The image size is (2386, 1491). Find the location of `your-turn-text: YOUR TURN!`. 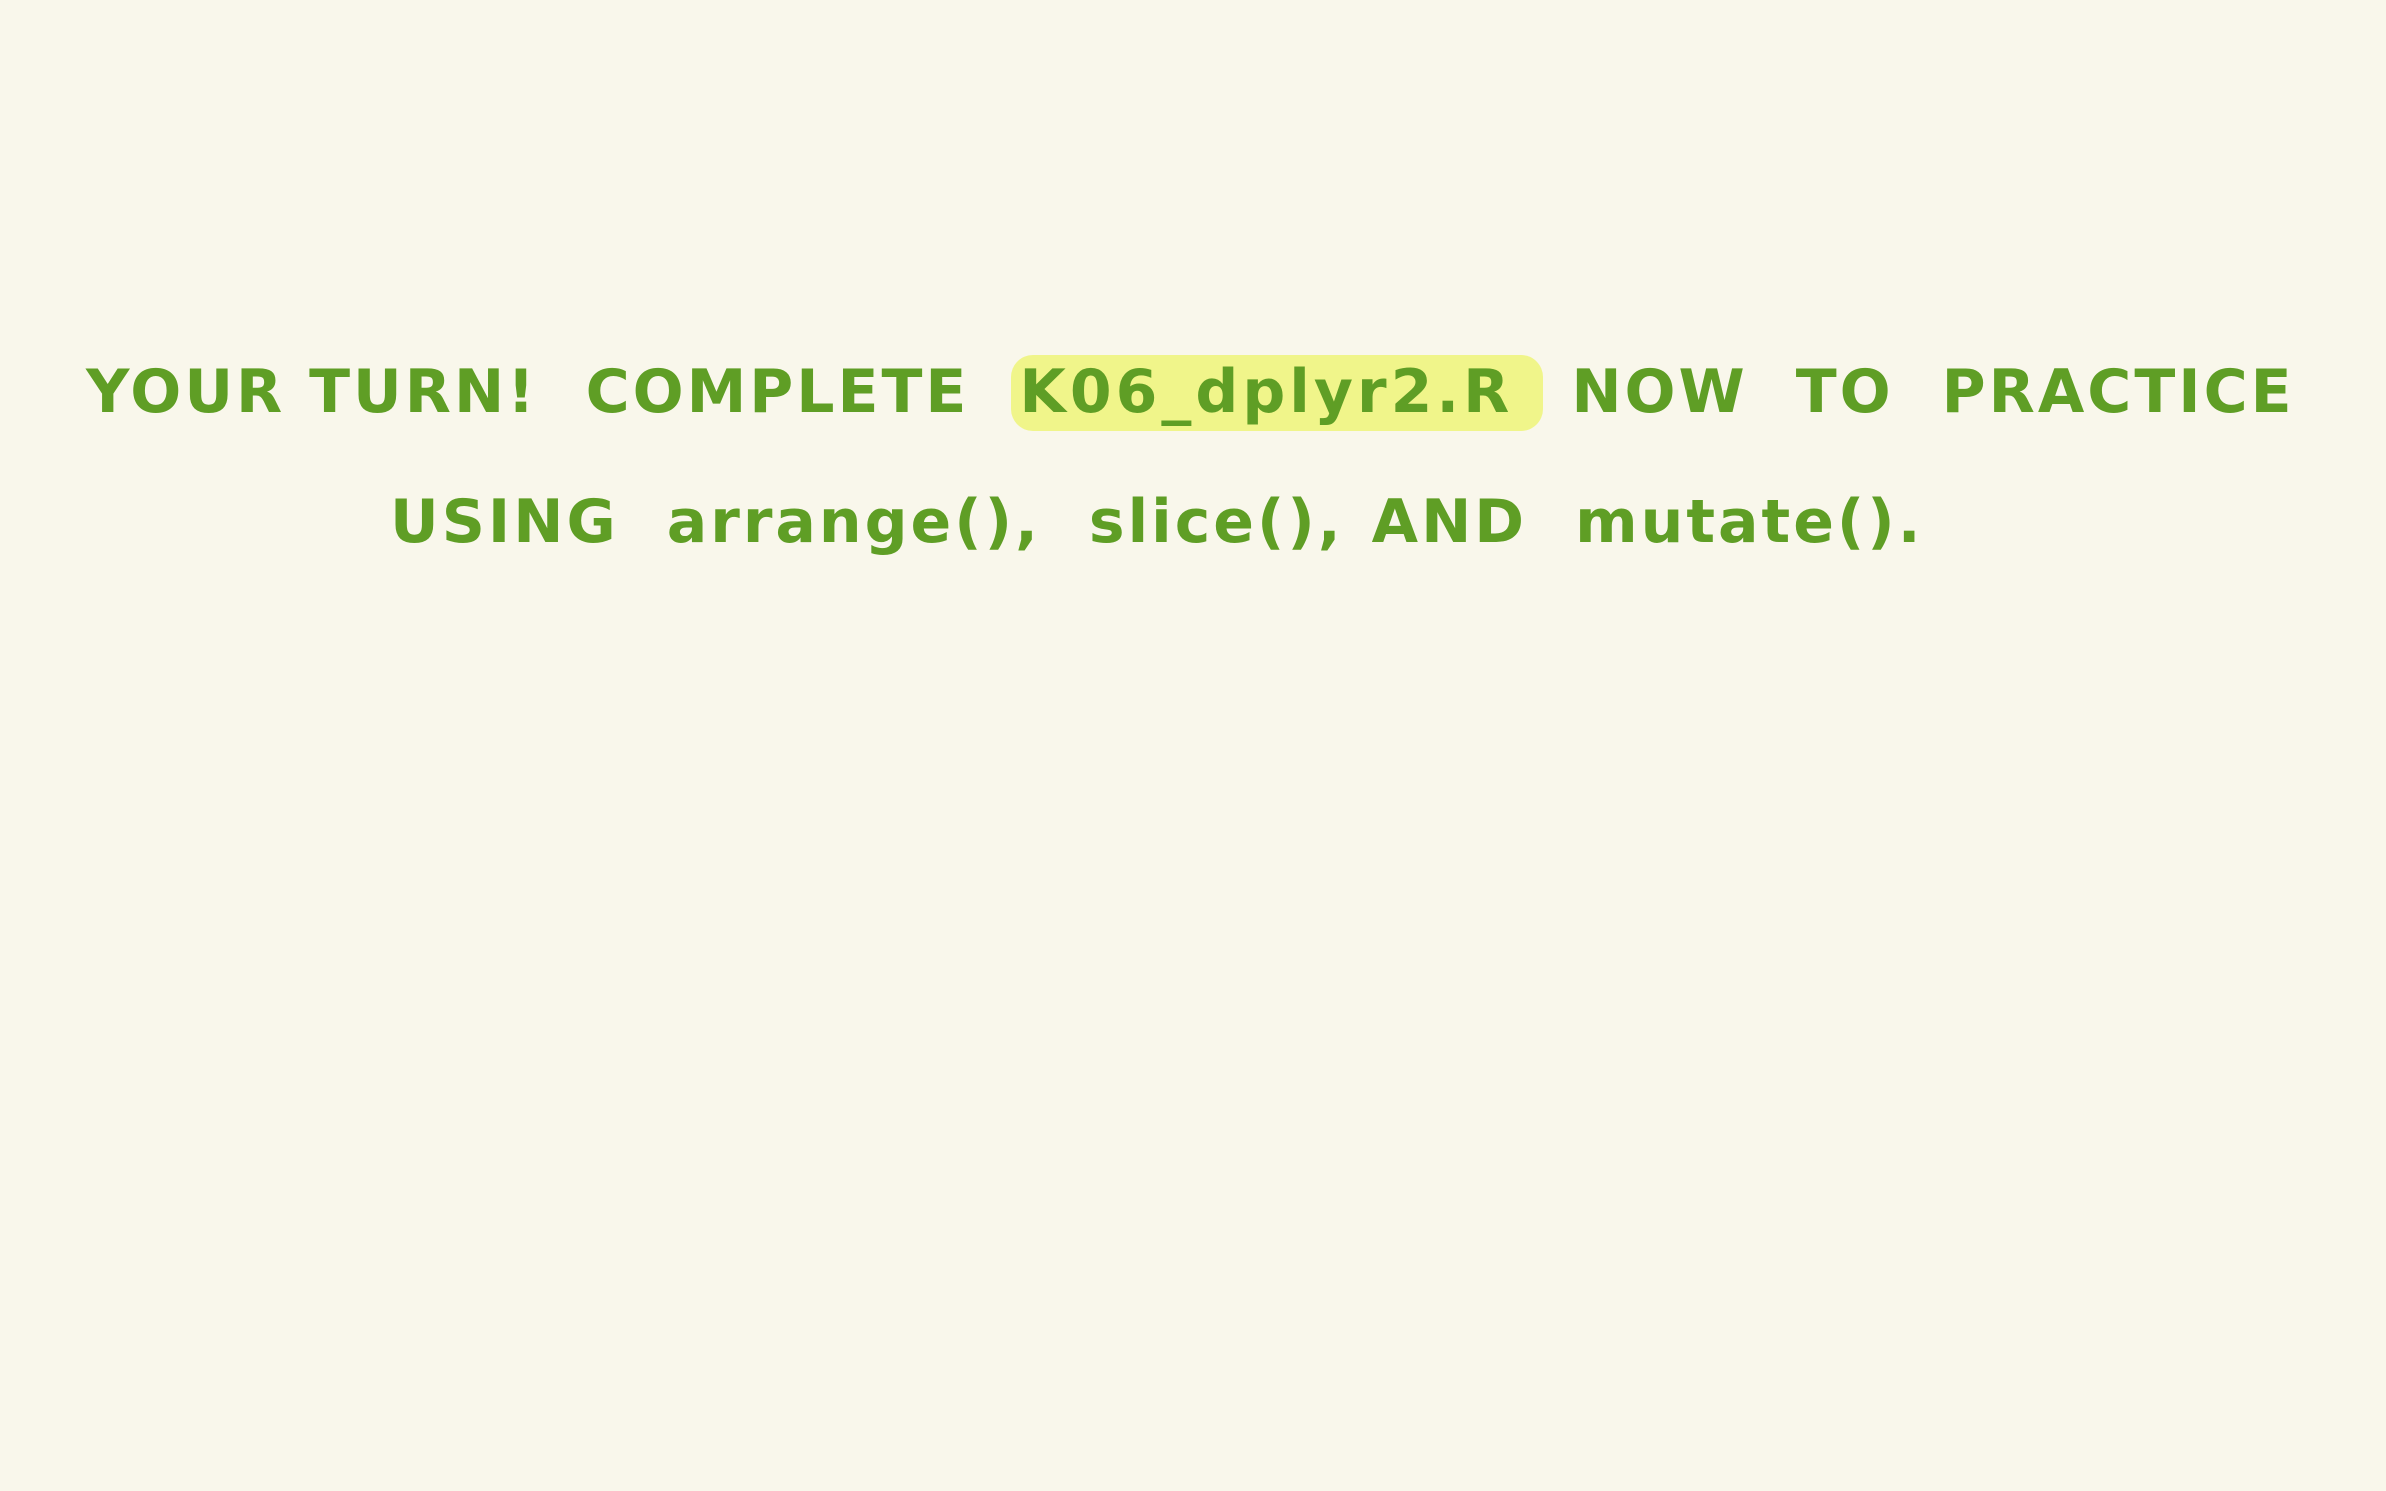

your-turn-text: YOUR TURN! is located at coordinates (312, 392).